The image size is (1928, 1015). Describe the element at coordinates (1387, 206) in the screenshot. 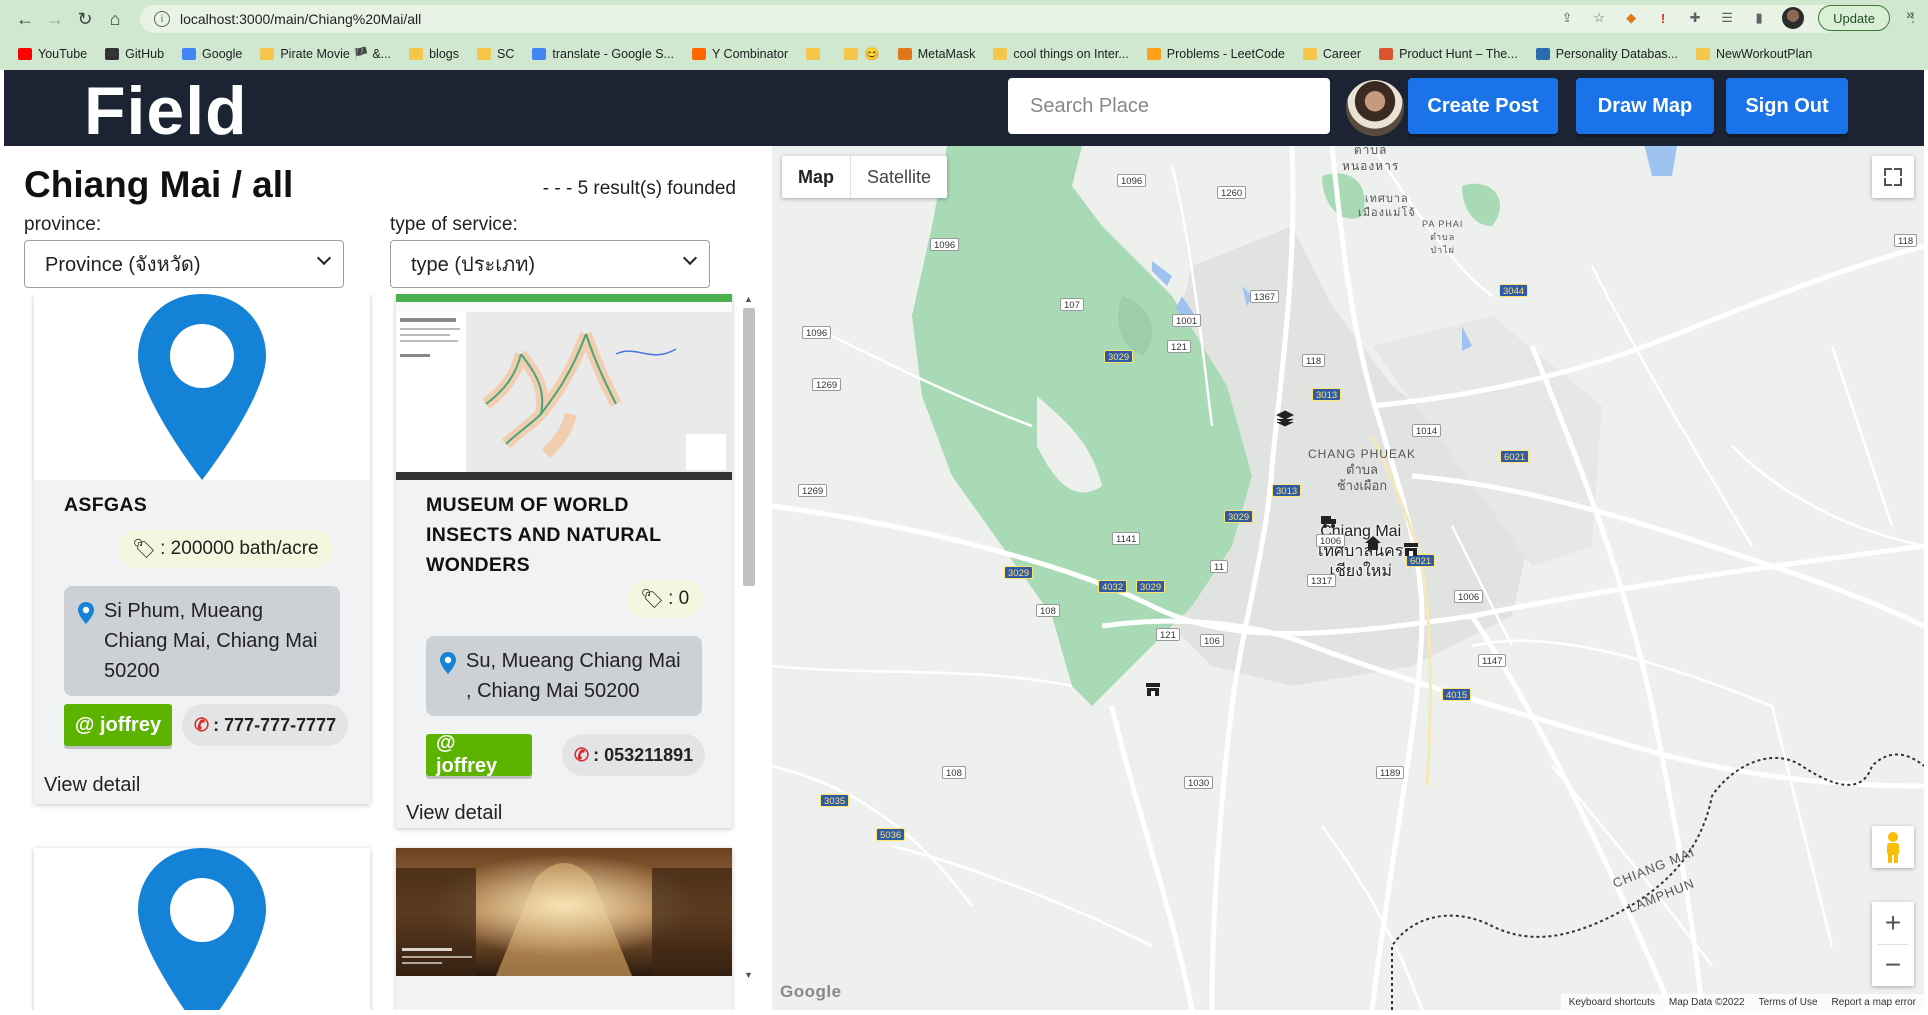

I see `map-label: เทศบาล เมืองแม่โจ้` at that location.